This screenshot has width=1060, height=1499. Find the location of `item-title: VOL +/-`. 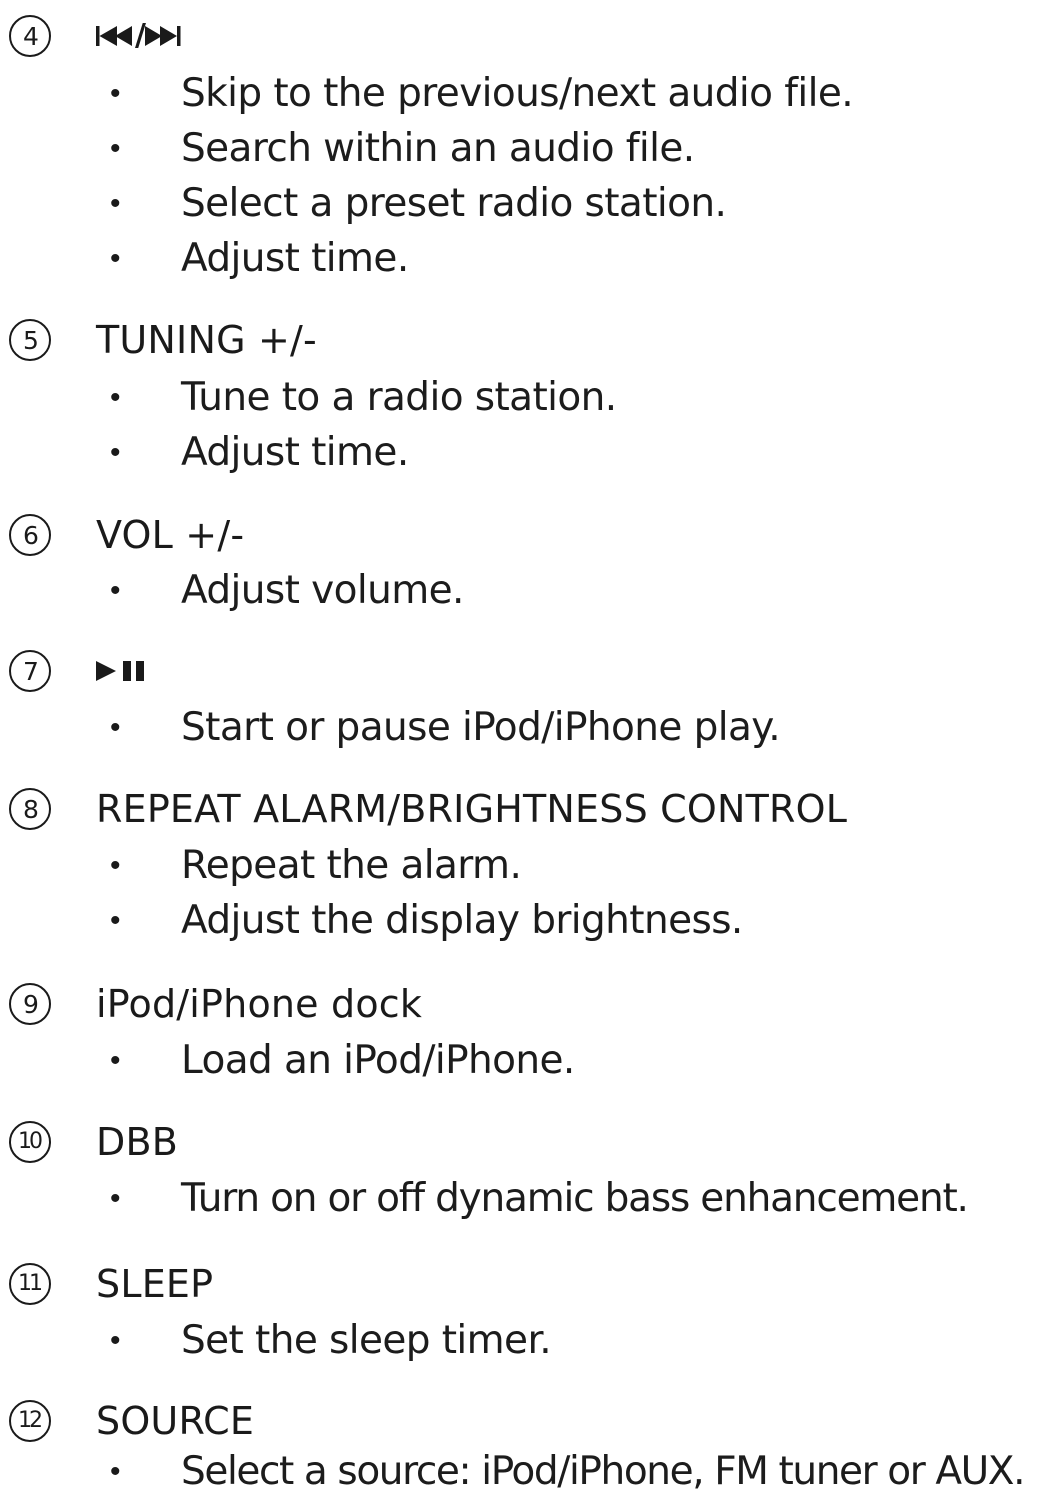

item-title: VOL +/- is located at coordinates (170, 535).